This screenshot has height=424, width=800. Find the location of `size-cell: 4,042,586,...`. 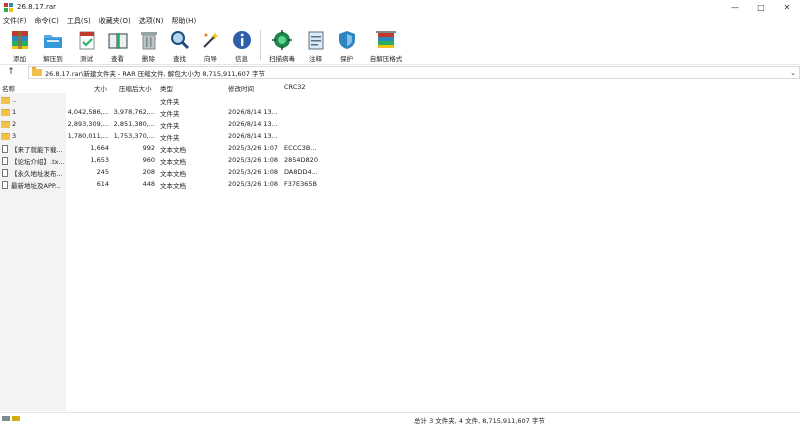

size-cell: 4,042,586,... is located at coordinates (88, 112).